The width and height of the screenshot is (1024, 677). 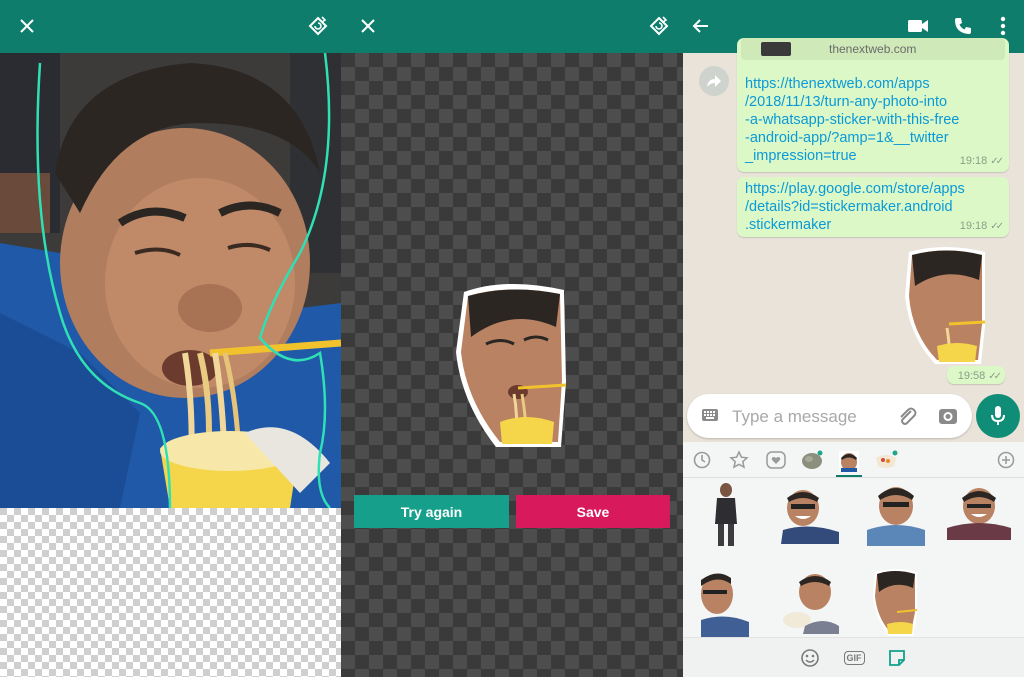 What do you see at coordinates (852, 138) in the screenshot?
I see `message-link-line: -android-app/?amp=1&__twitter` at bounding box center [852, 138].